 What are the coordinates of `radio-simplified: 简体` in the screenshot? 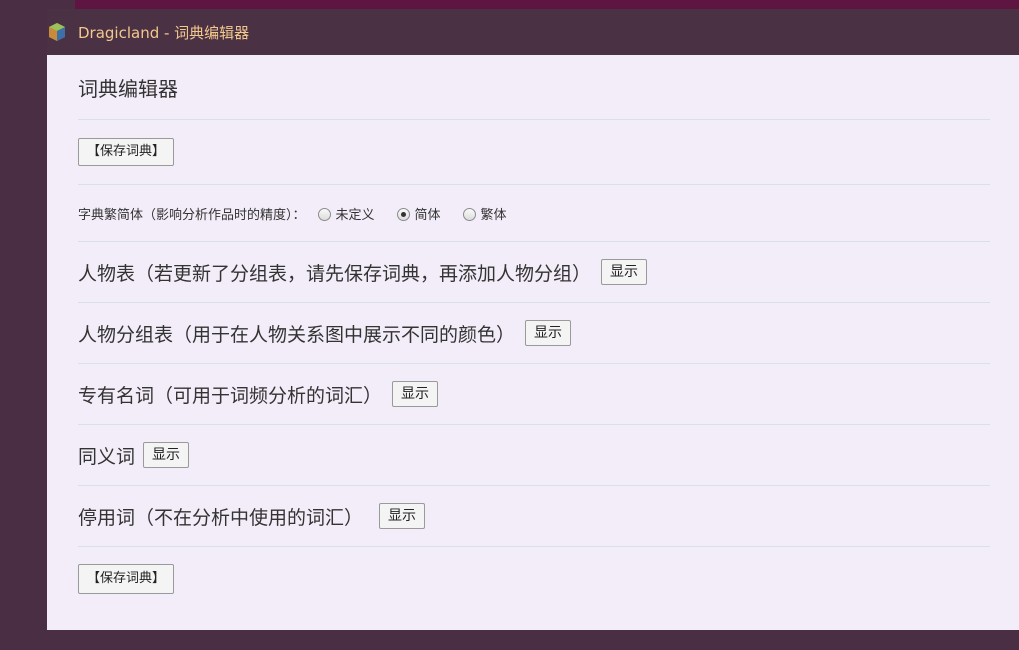 It's located at (418, 213).